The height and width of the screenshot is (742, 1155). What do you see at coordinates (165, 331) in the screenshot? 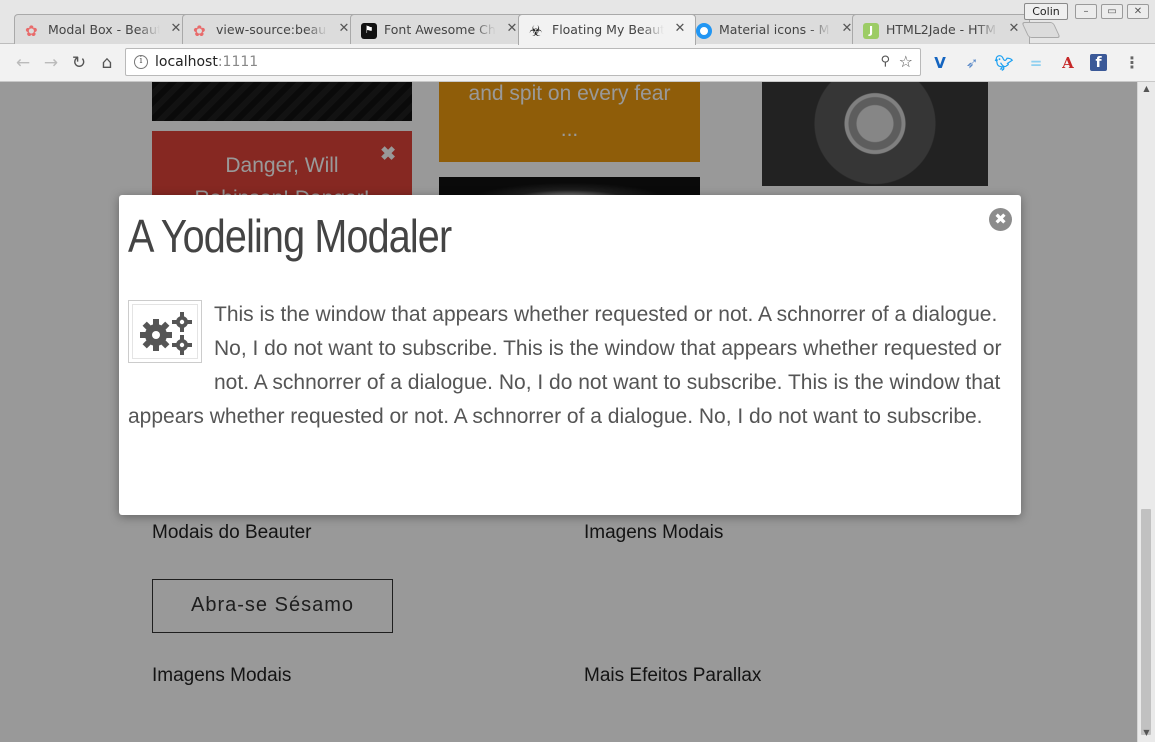
I see `gears-icon` at bounding box center [165, 331].